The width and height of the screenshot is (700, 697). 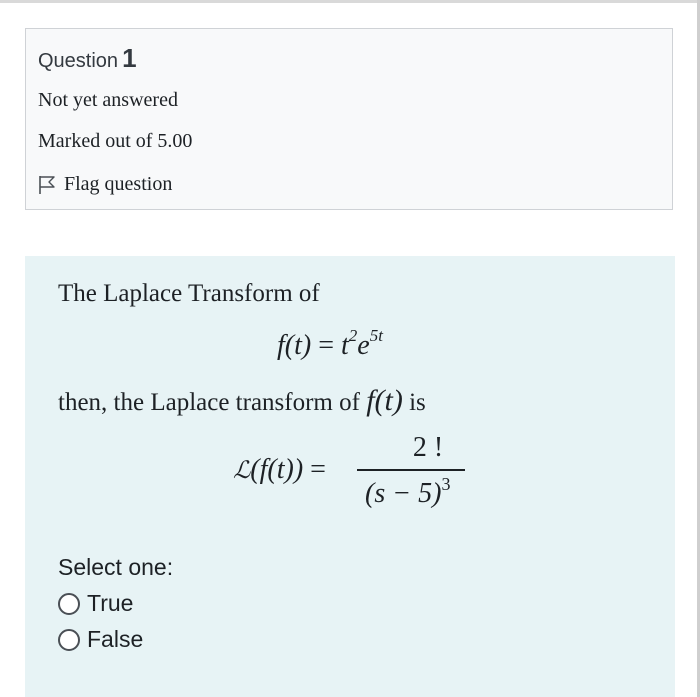 I want to click on question-statement: then, the Laplace transform of f(t) is, so click(x=242, y=401).